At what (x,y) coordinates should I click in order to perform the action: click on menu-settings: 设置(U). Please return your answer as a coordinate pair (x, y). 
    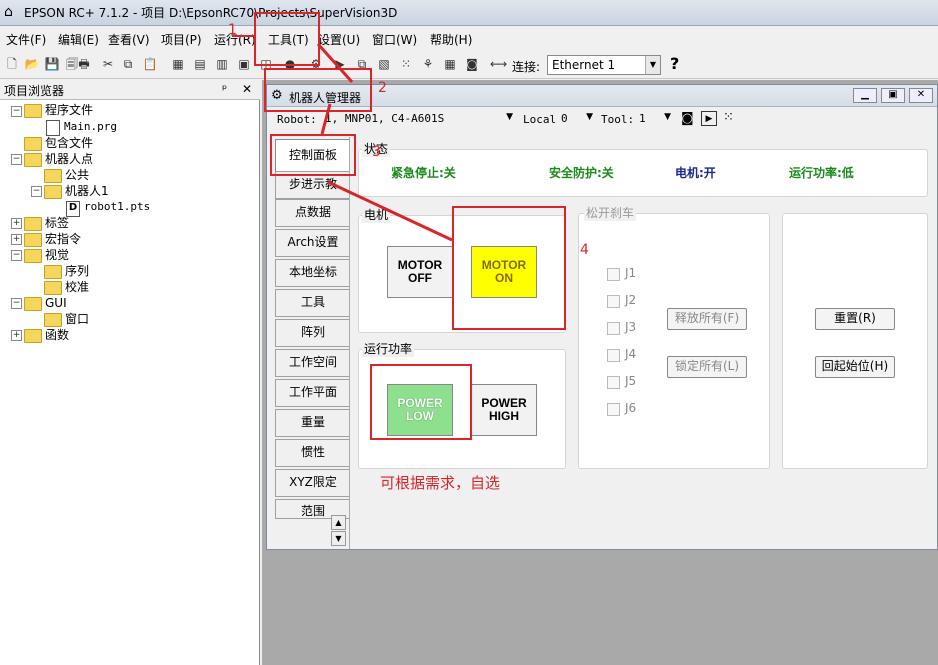
    Looking at the image, I should click on (339, 39).